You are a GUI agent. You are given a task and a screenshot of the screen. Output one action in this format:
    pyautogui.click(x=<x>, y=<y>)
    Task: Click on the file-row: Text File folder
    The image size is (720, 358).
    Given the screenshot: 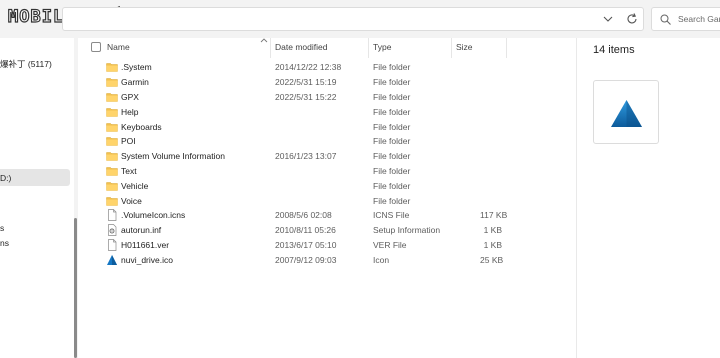 What is the action you would take?
    pyautogui.click(x=329, y=171)
    